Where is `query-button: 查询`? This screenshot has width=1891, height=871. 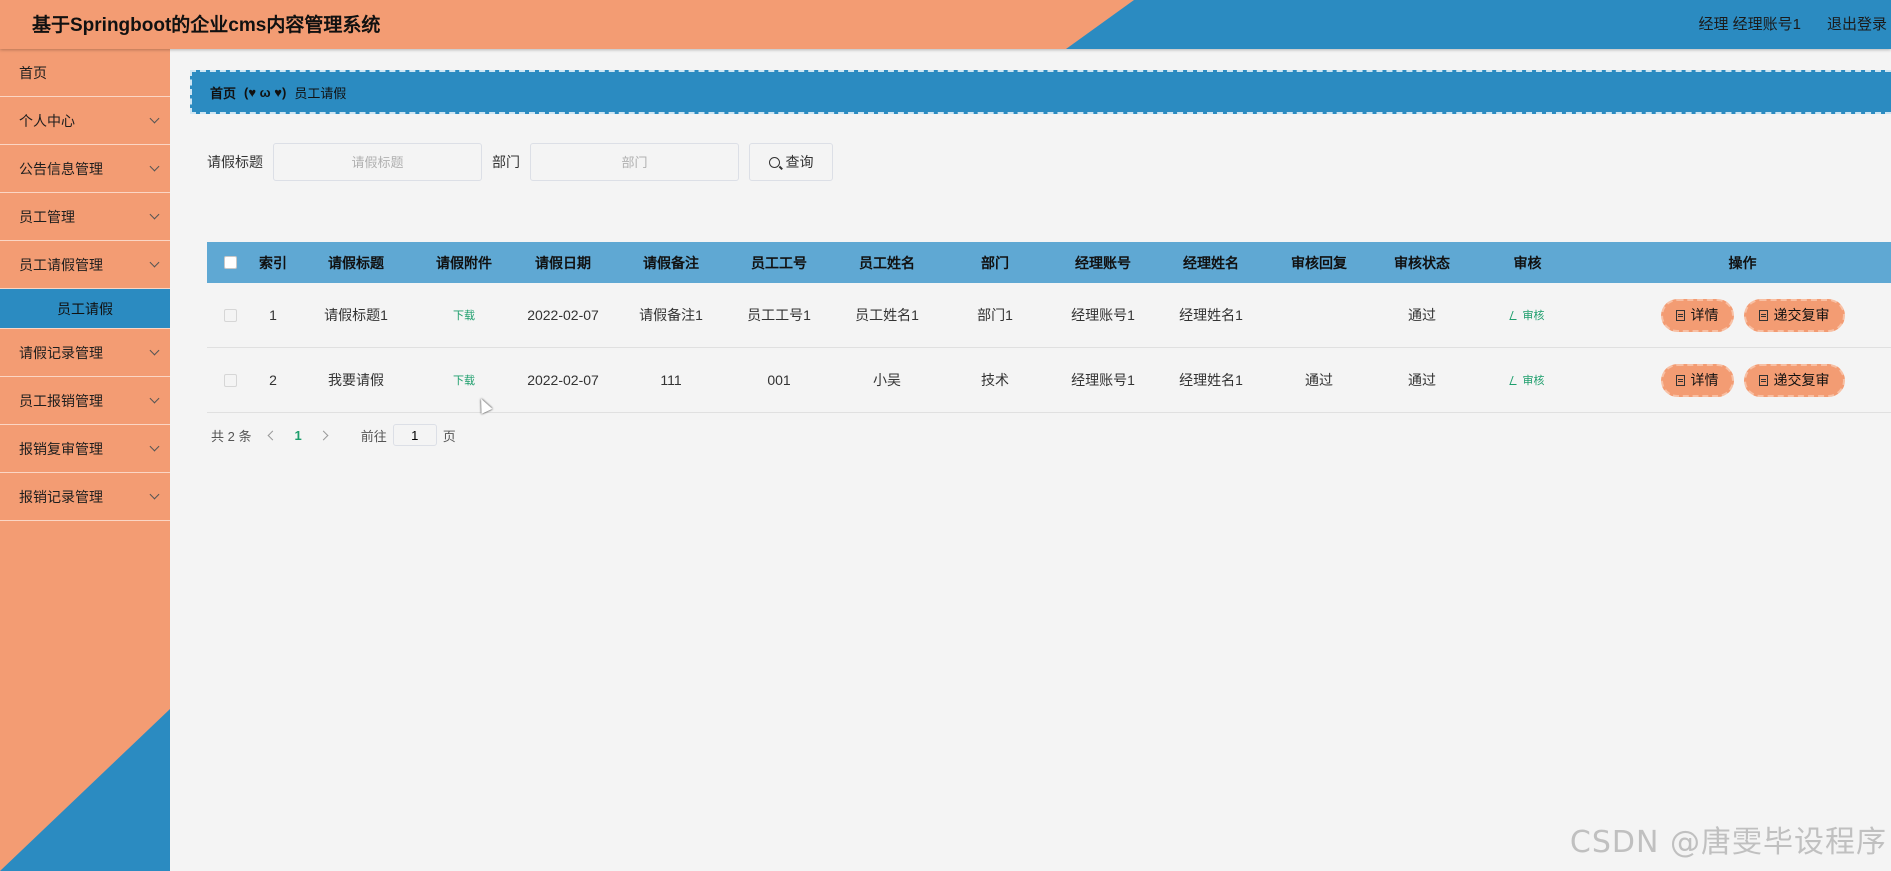
query-button: 查询 is located at coordinates (791, 162).